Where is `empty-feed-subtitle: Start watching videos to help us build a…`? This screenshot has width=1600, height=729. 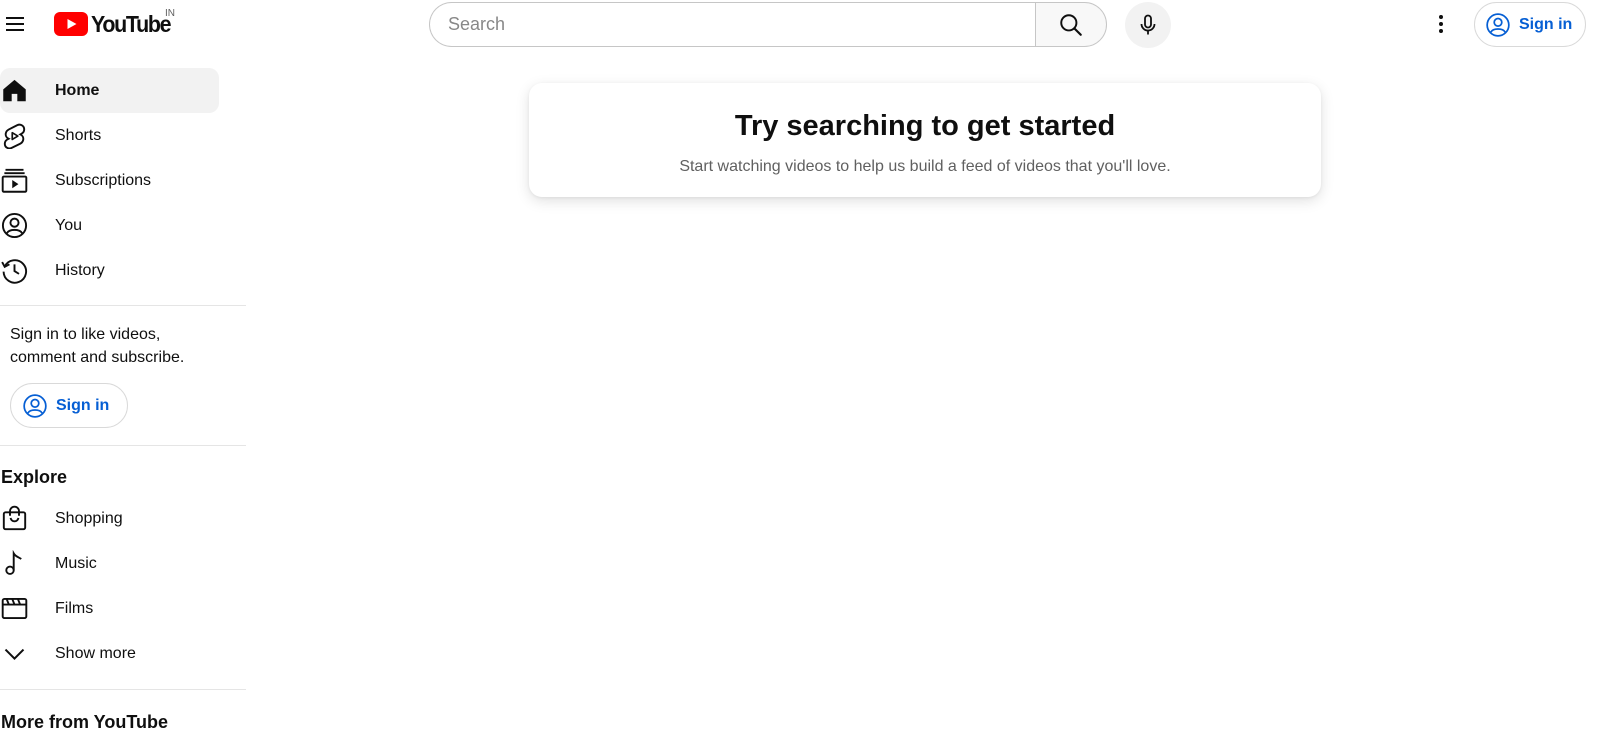 empty-feed-subtitle: Start watching videos to help us build a… is located at coordinates (925, 166).